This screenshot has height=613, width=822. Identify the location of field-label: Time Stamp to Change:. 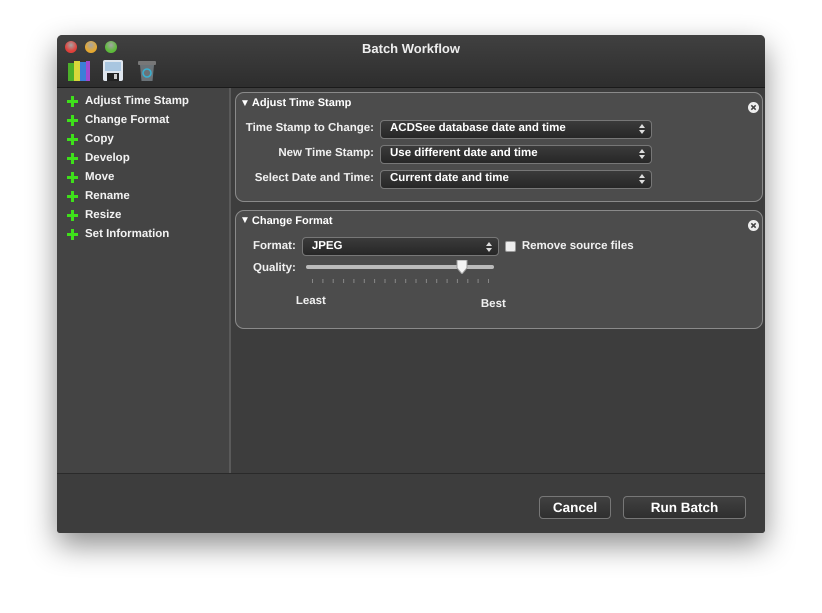
(309, 128).